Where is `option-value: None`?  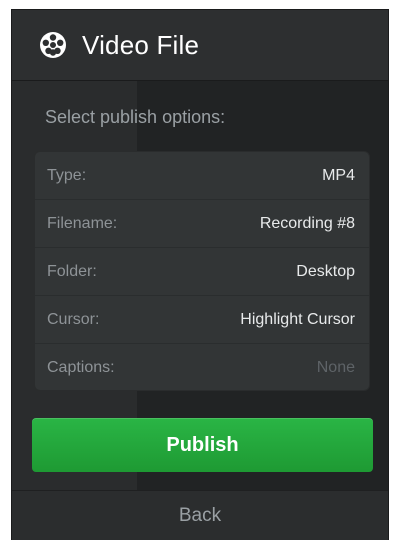
option-value: None is located at coordinates (335, 367).